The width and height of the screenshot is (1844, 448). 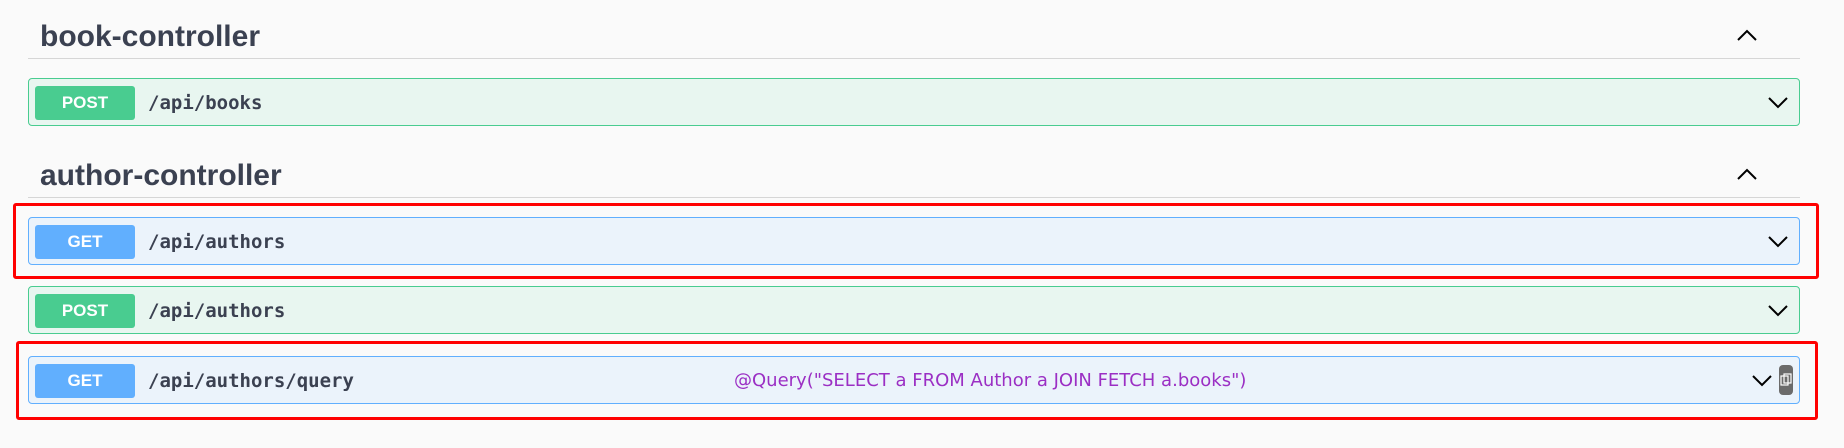 What do you see at coordinates (150, 36) in the screenshot?
I see `section-title: book-controller` at bounding box center [150, 36].